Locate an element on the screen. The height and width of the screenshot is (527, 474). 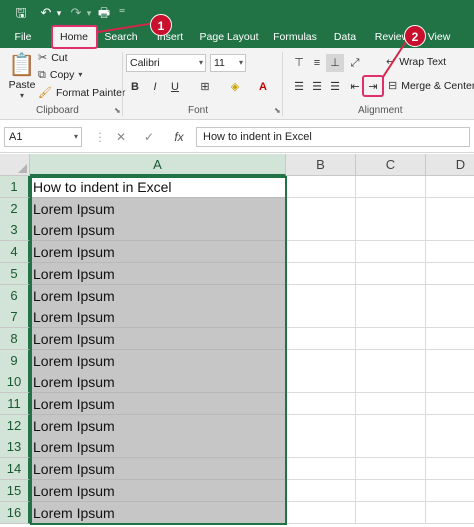
row-header: 8 is located at coordinates (15, 338).